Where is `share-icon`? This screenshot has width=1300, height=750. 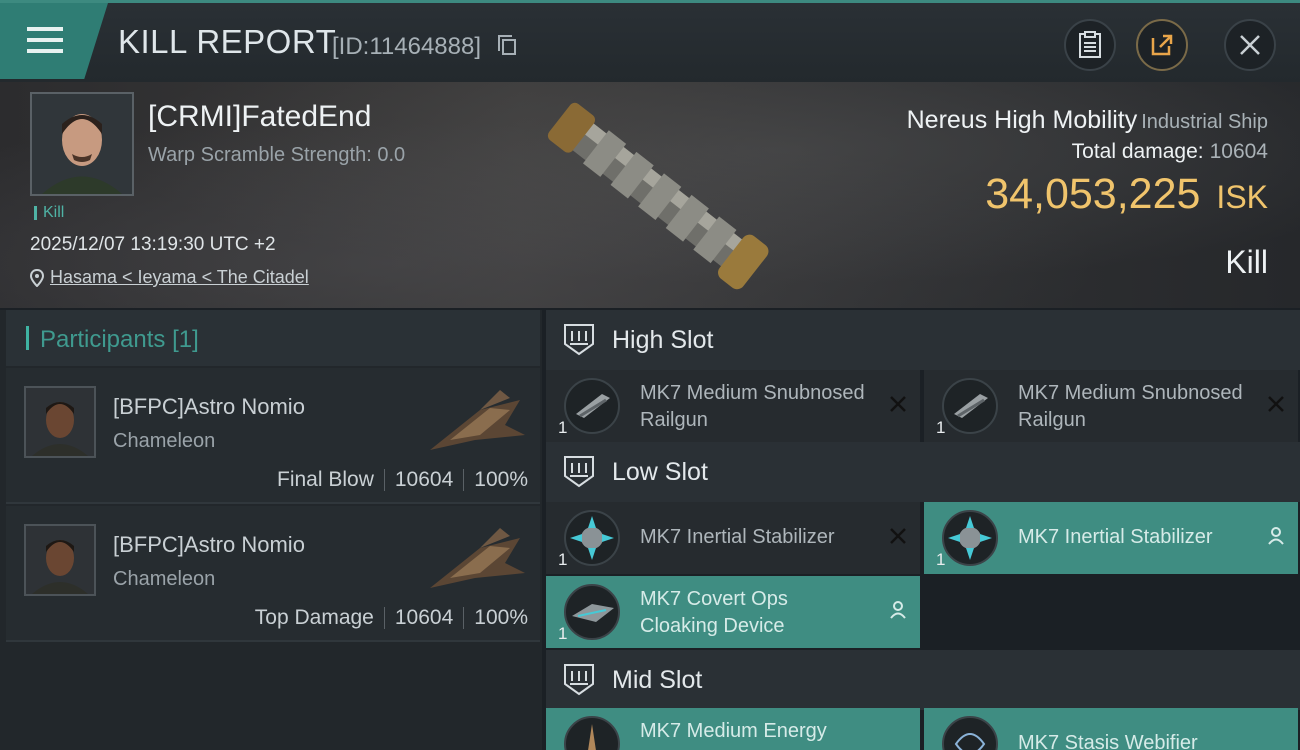
share-icon is located at coordinates (1162, 45).